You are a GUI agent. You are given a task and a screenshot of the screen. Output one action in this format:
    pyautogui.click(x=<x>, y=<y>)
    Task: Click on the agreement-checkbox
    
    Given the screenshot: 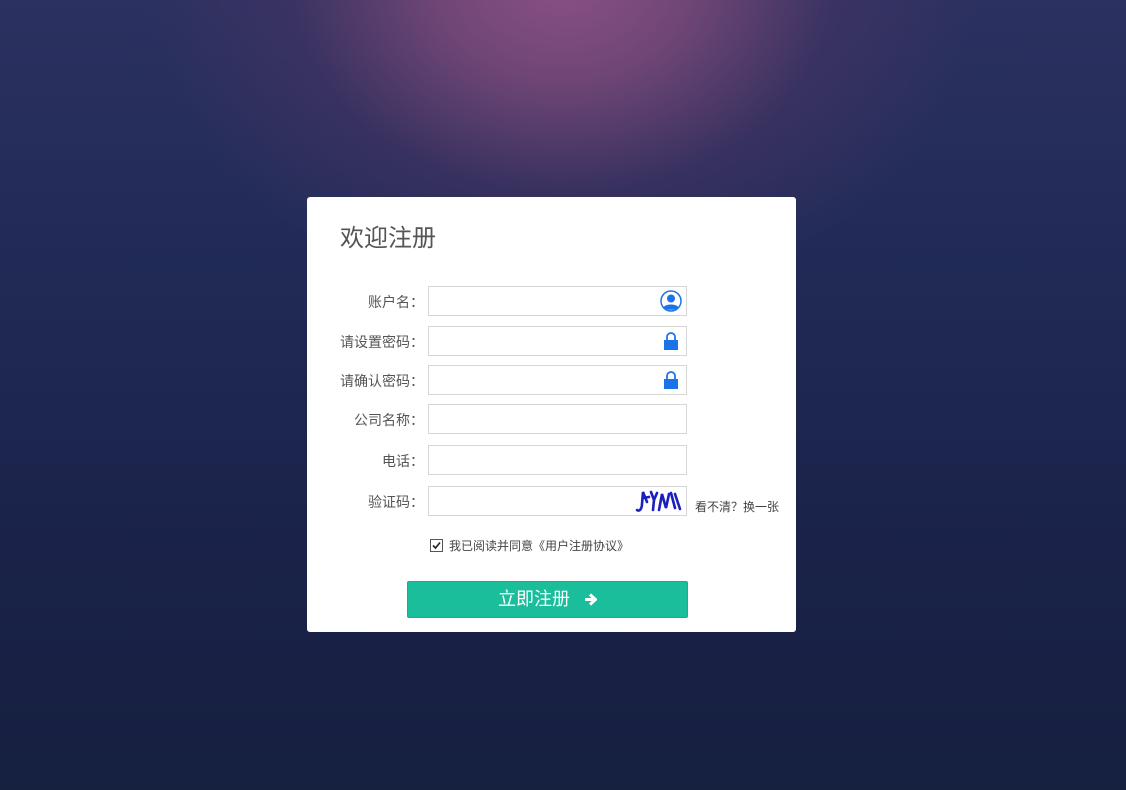 What is the action you would take?
    pyautogui.click(x=436, y=545)
    